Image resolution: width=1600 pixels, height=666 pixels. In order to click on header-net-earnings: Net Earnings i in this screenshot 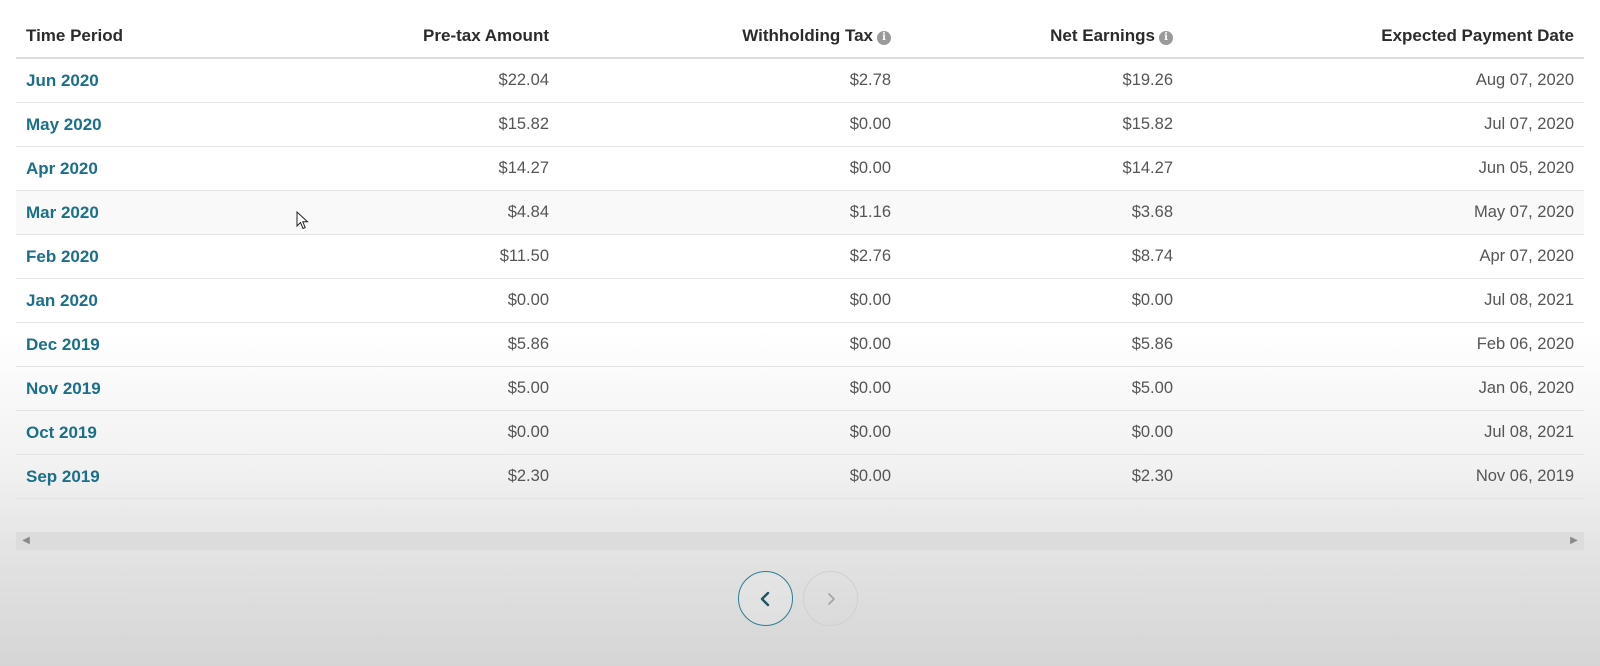, I will do `click(1032, 36)`.